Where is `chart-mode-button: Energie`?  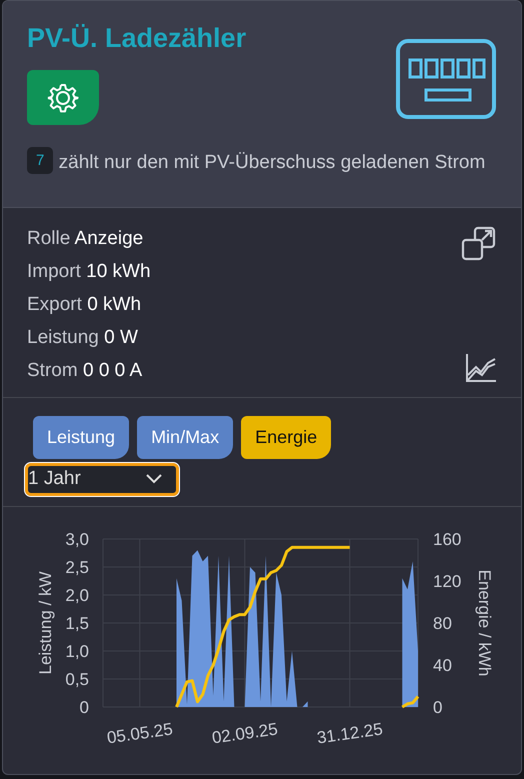
chart-mode-button: Energie is located at coordinates (286, 437).